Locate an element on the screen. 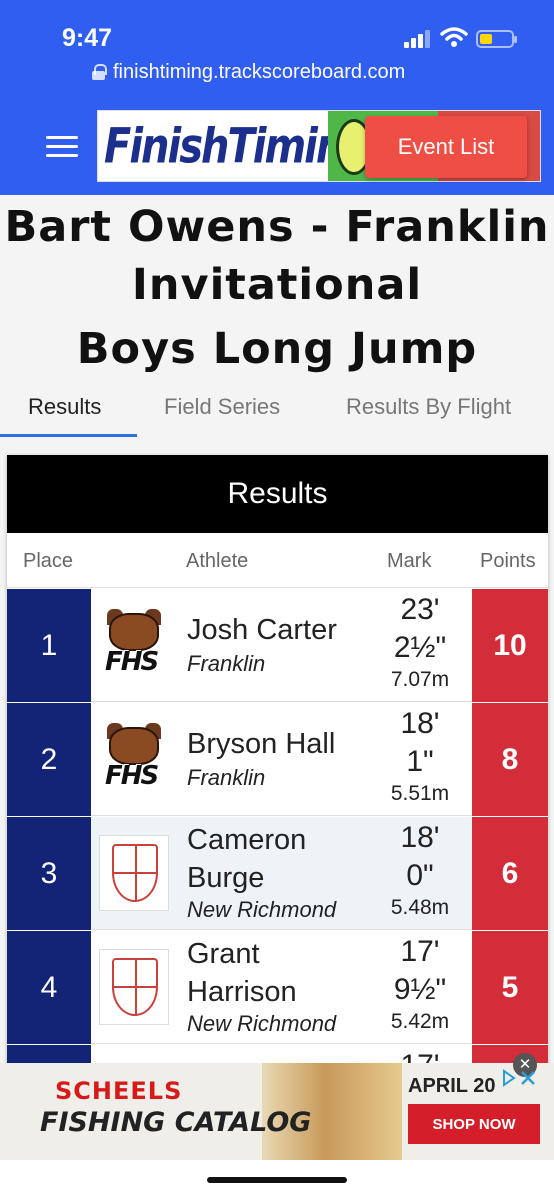 Image resolution: width=554 pixels, height=1200 pixels. mark-cell: 18' 0" 5.48m is located at coordinates (420, 870).